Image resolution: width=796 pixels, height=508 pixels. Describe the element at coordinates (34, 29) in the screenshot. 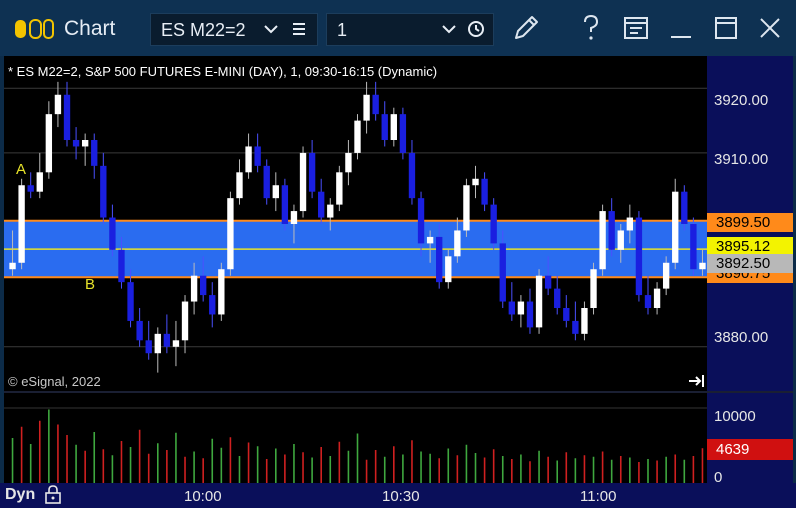

I see `app-logo-icon` at that location.